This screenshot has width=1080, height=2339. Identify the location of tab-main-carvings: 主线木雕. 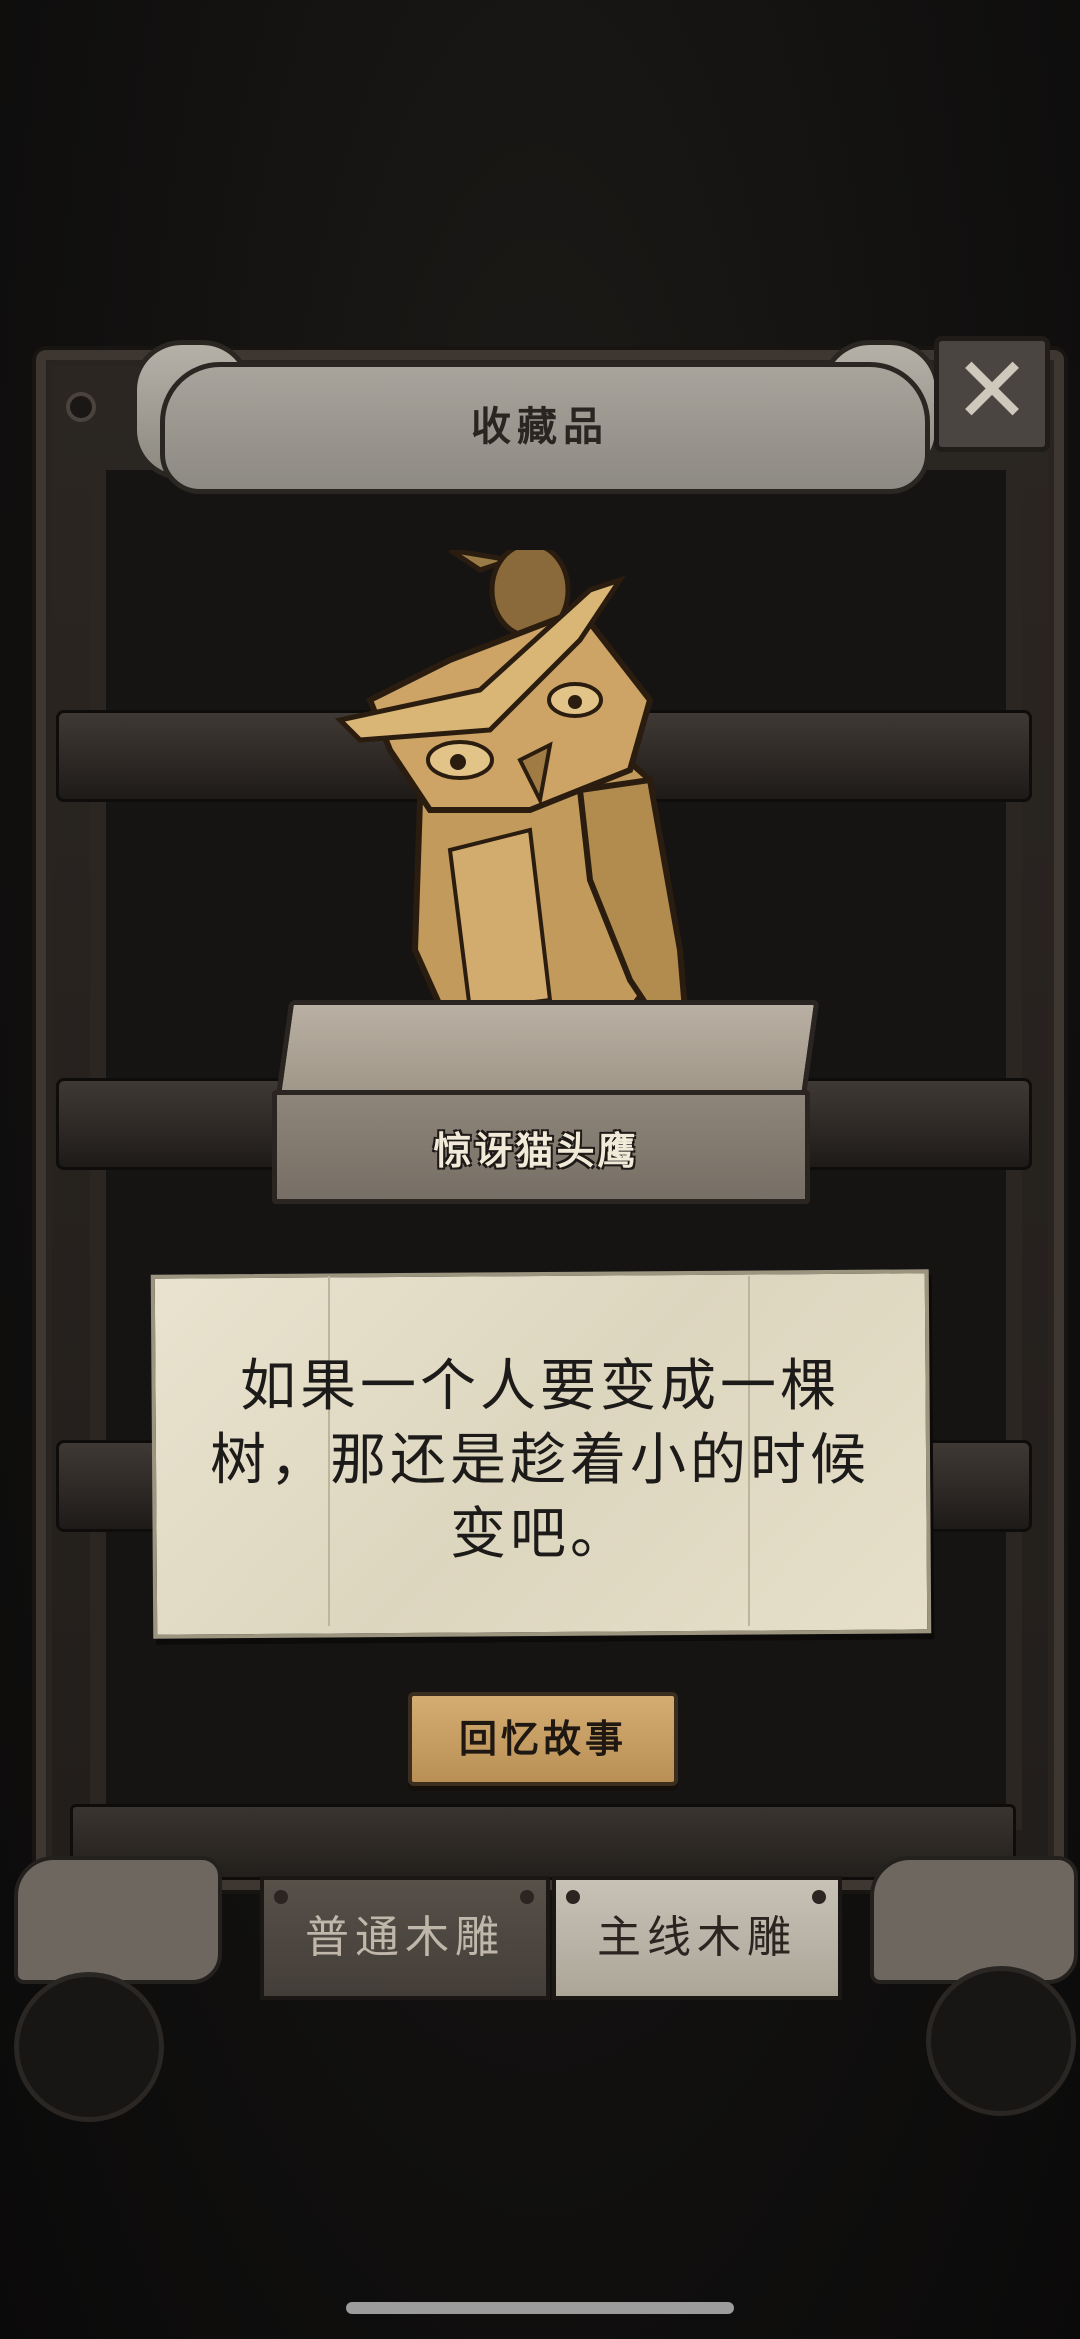
(697, 1938).